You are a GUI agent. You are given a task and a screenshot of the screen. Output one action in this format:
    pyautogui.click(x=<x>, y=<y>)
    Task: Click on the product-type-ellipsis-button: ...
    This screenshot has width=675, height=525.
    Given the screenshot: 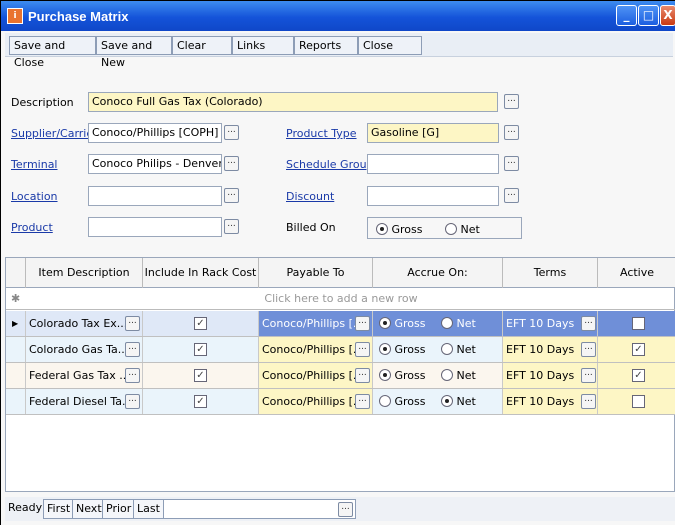 What is the action you would take?
    pyautogui.click(x=511, y=132)
    